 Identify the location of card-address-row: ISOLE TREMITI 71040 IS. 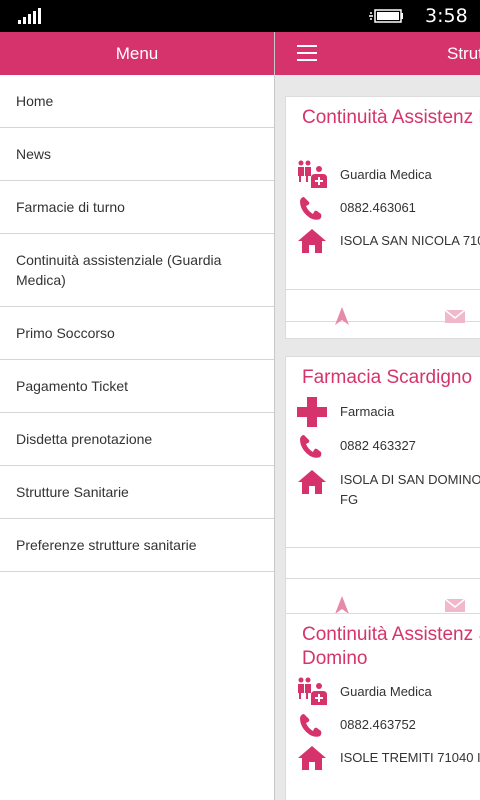
(388, 758).